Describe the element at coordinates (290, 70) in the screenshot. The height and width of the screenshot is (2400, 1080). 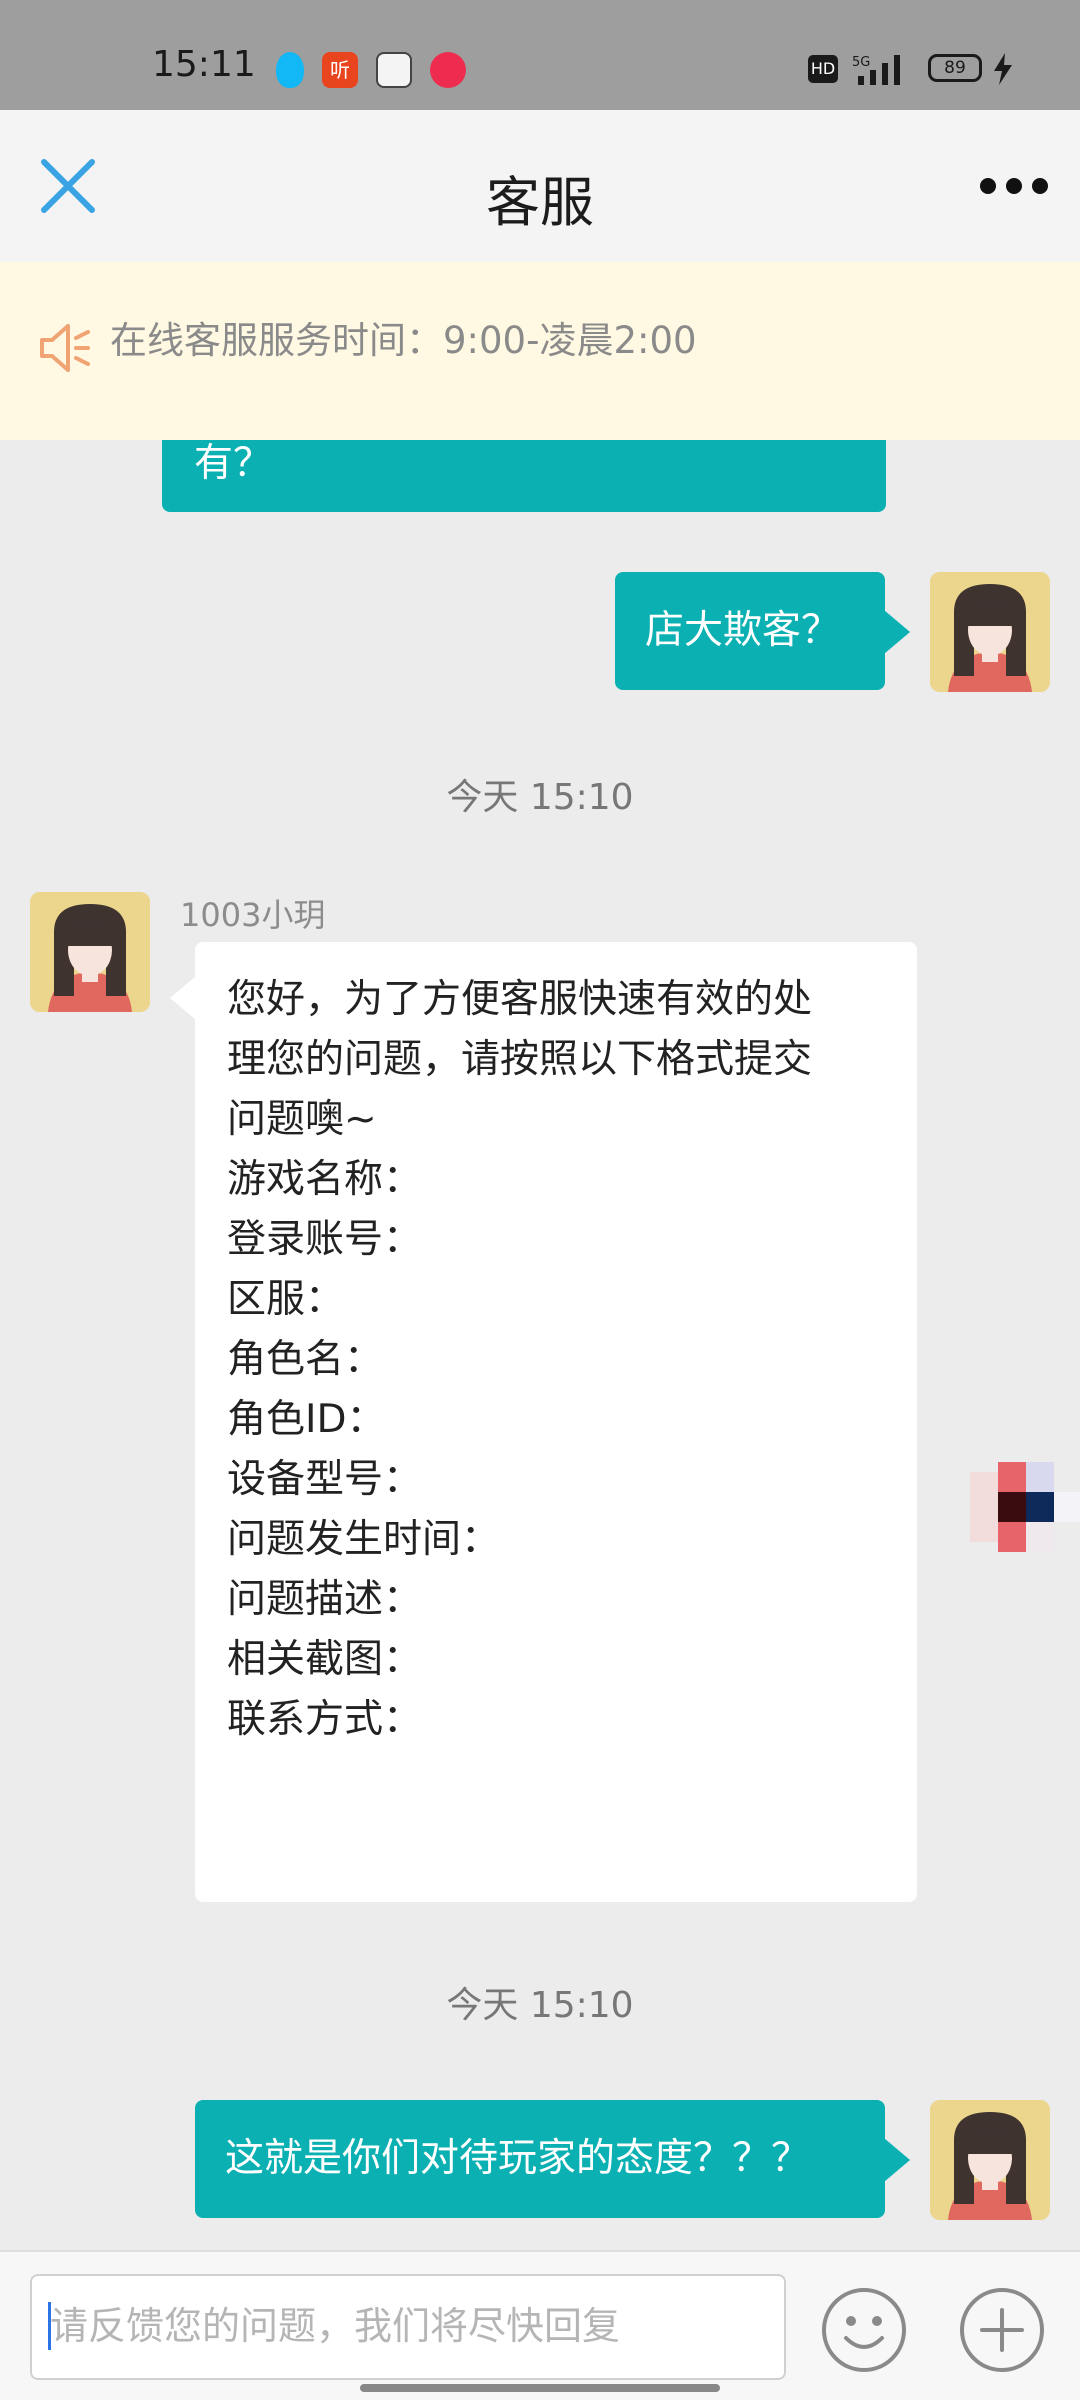
I see `qq-icon` at that location.